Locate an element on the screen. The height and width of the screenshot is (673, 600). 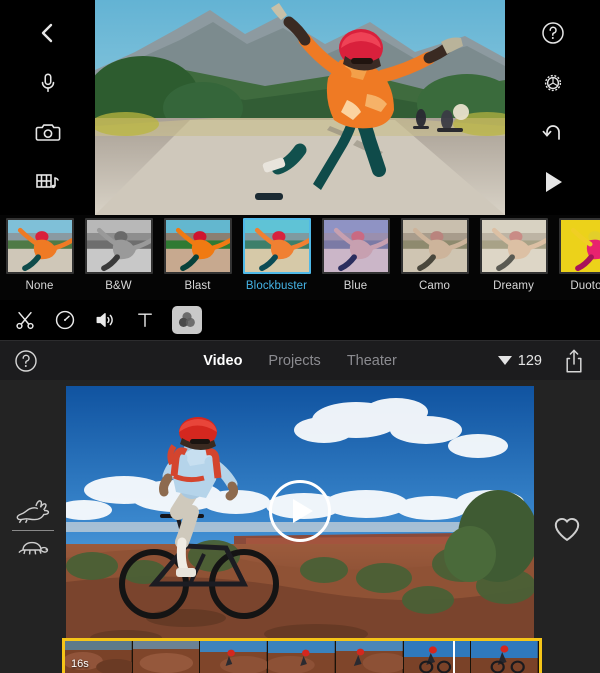
clip-timeline: 16s is located at coordinates (302, 655).